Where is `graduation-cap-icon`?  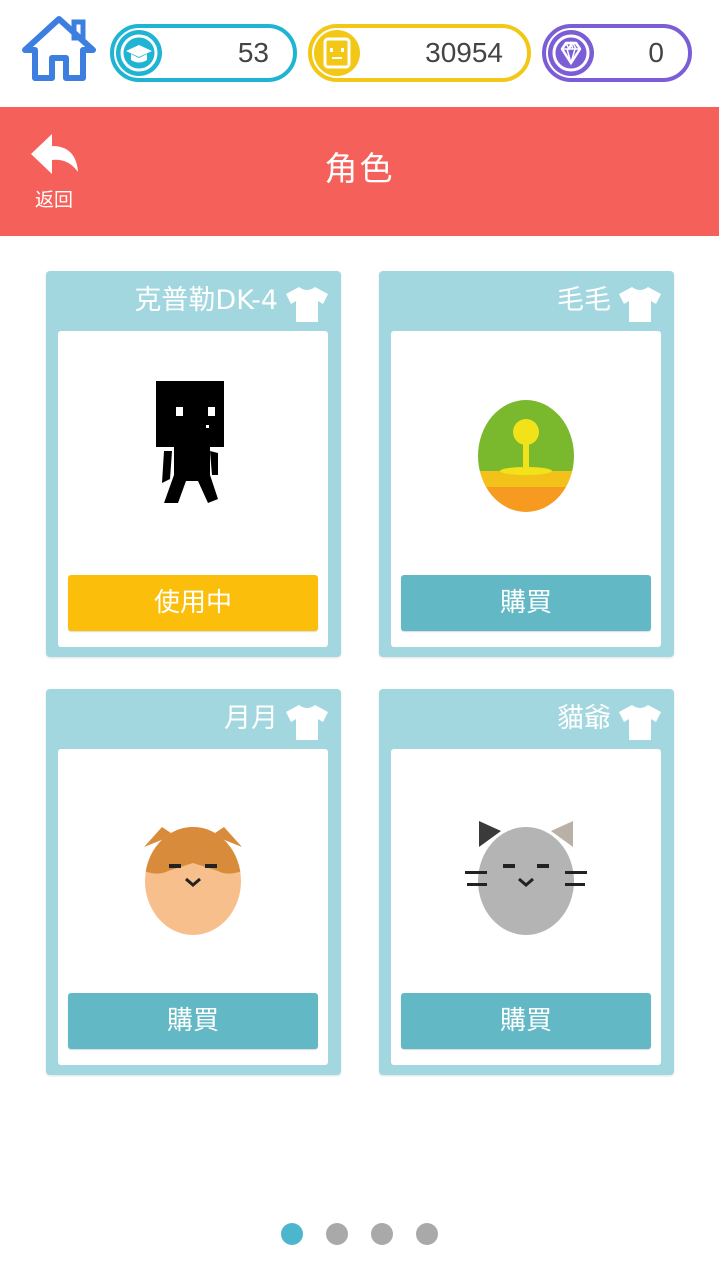
graduation-cap-icon is located at coordinates (139, 53).